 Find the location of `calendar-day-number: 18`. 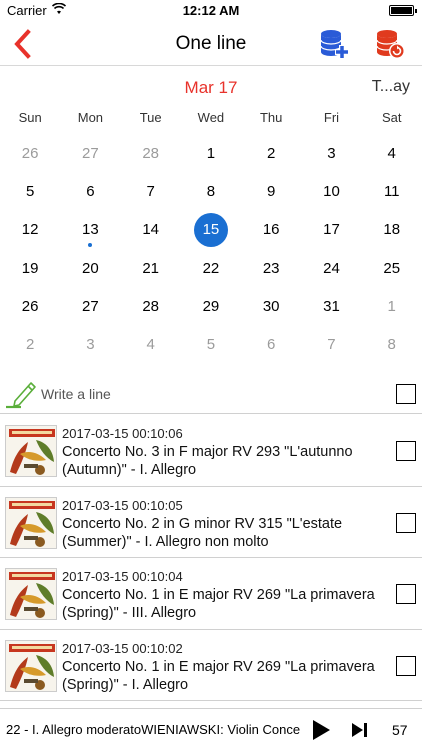

calendar-day-number: 18 is located at coordinates (392, 230).